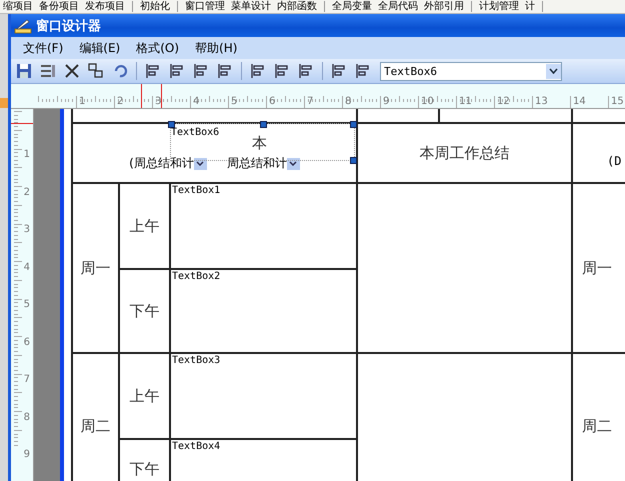 The width and height of the screenshot is (625, 481). Describe the element at coordinates (72, 71) in the screenshot. I see `cut-icon` at that location.